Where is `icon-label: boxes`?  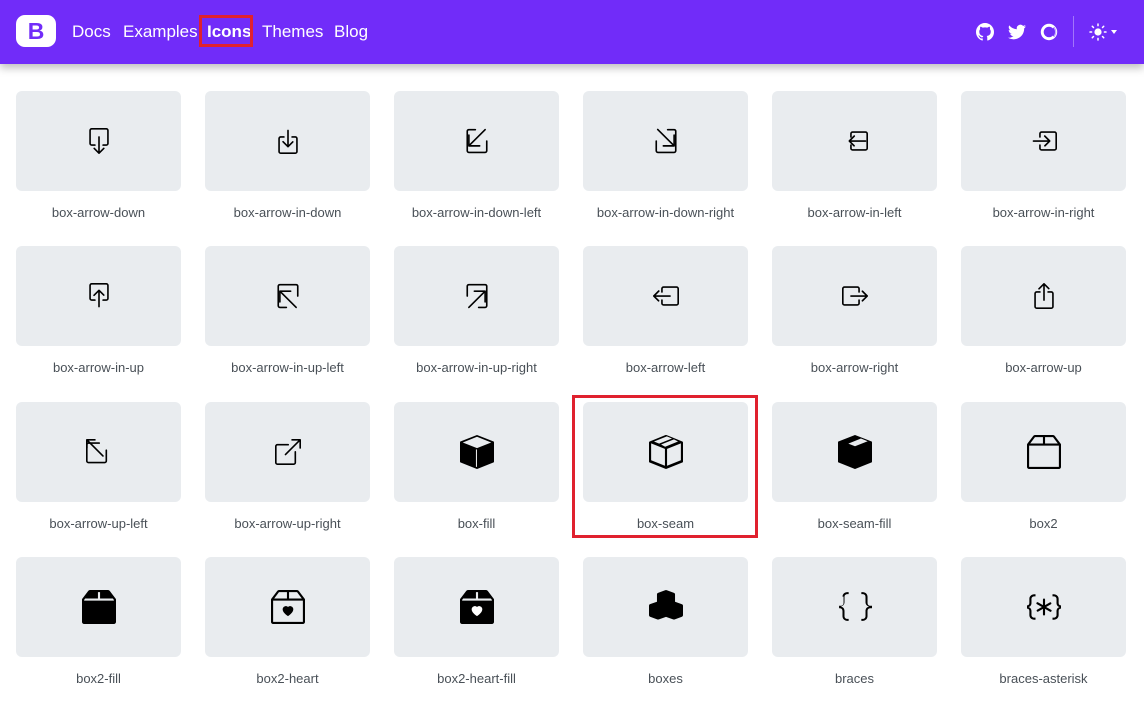 icon-label: boxes is located at coordinates (665, 678).